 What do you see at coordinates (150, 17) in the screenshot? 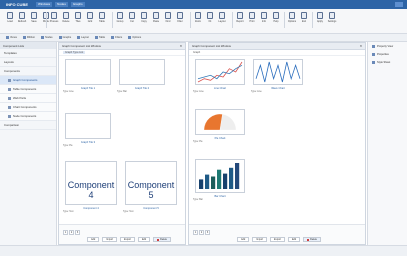
I see `ribbon-group: Group Cut Copy Paste Find Filter` at bounding box center [150, 17].